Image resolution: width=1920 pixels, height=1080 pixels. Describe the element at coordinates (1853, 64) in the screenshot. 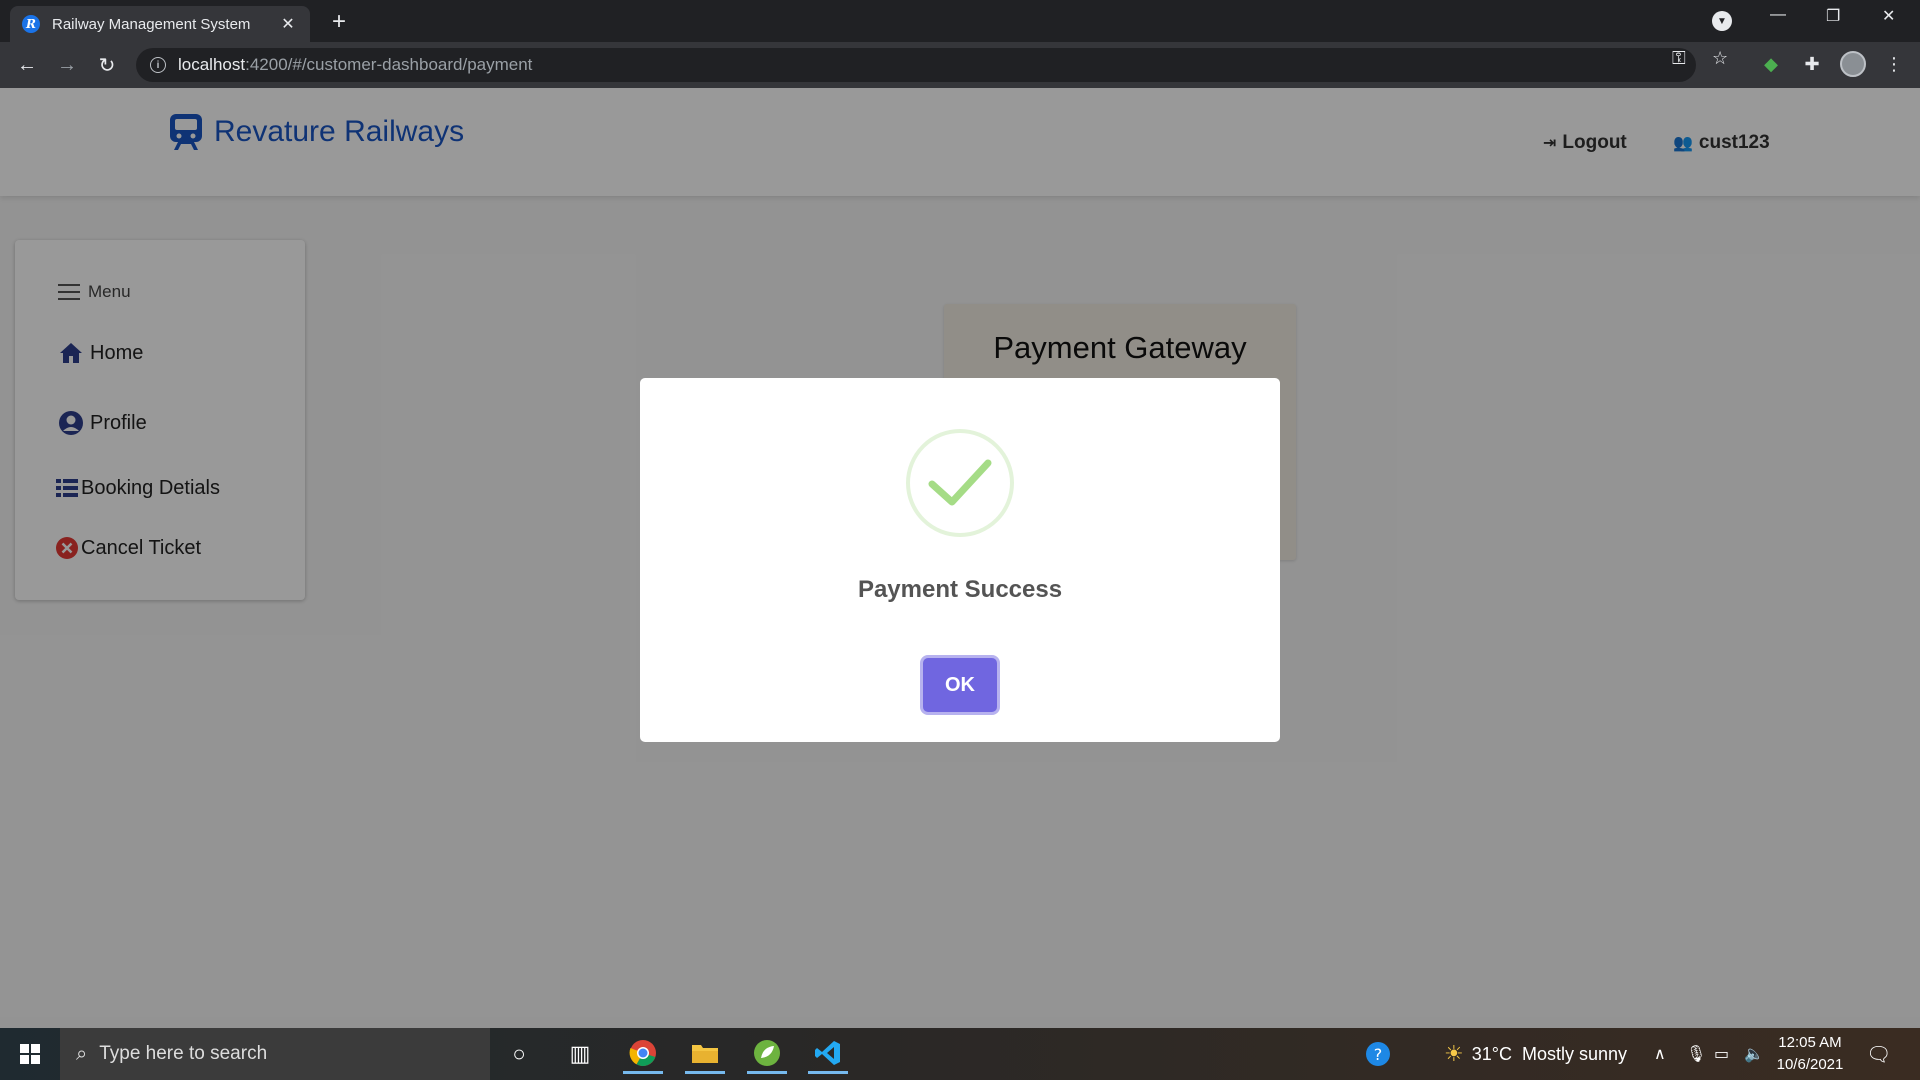

I see `profile-avatar` at that location.